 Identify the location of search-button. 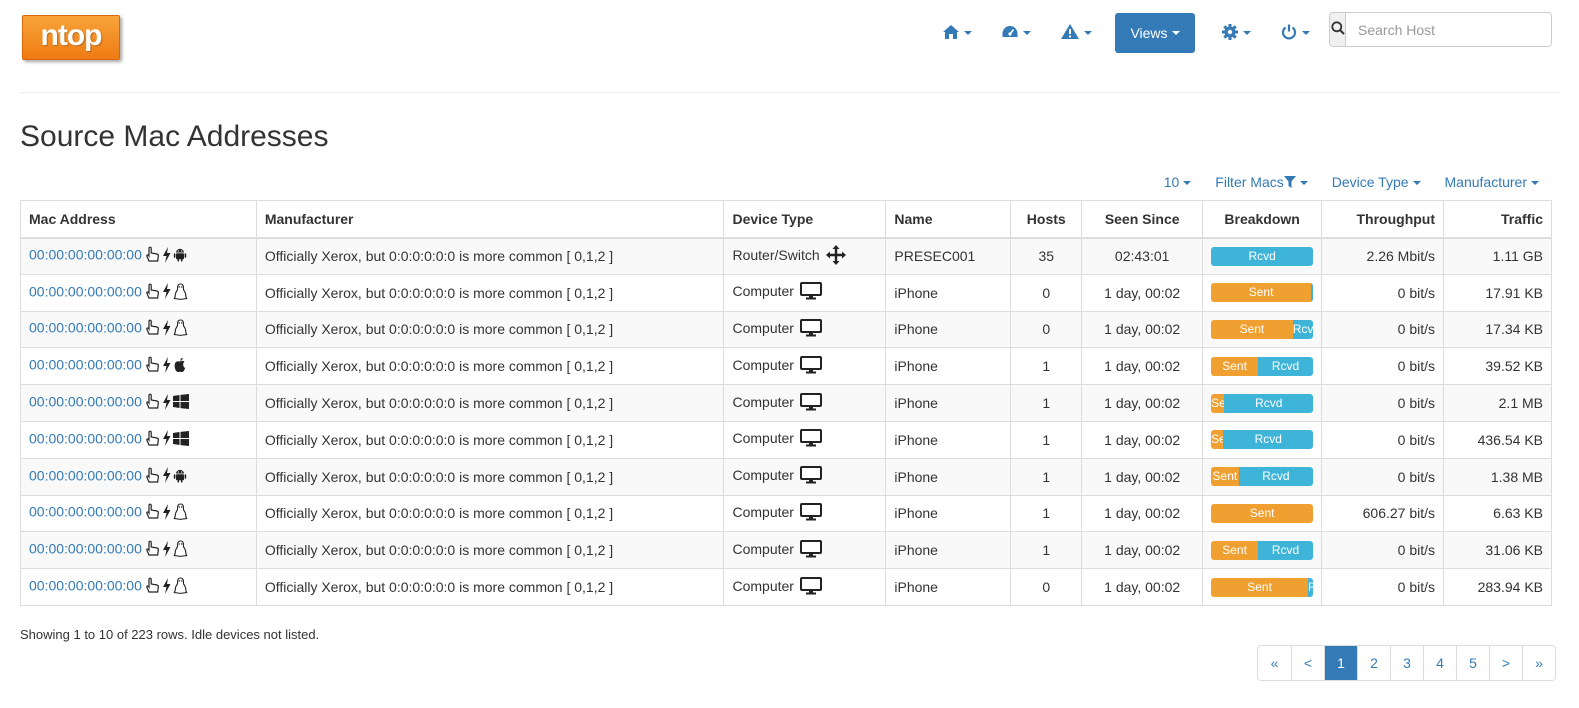
(1338, 29).